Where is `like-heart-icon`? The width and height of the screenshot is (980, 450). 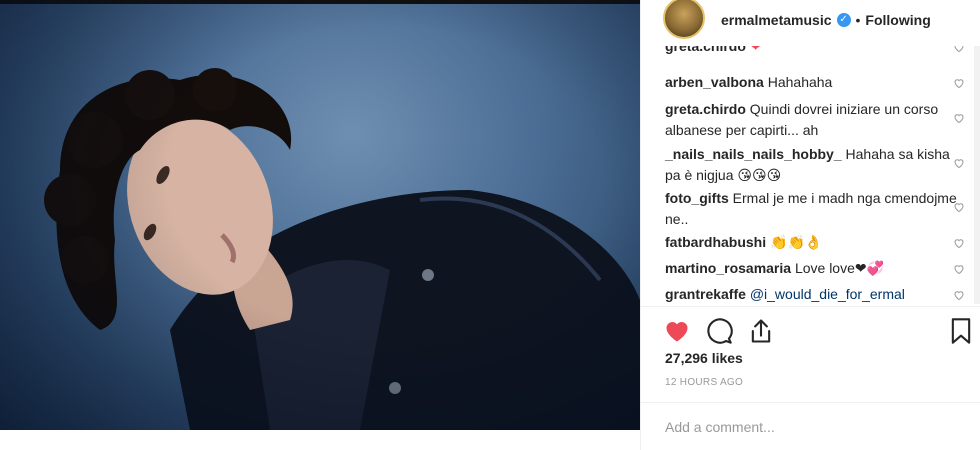 like-heart-icon is located at coordinates (677, 331).